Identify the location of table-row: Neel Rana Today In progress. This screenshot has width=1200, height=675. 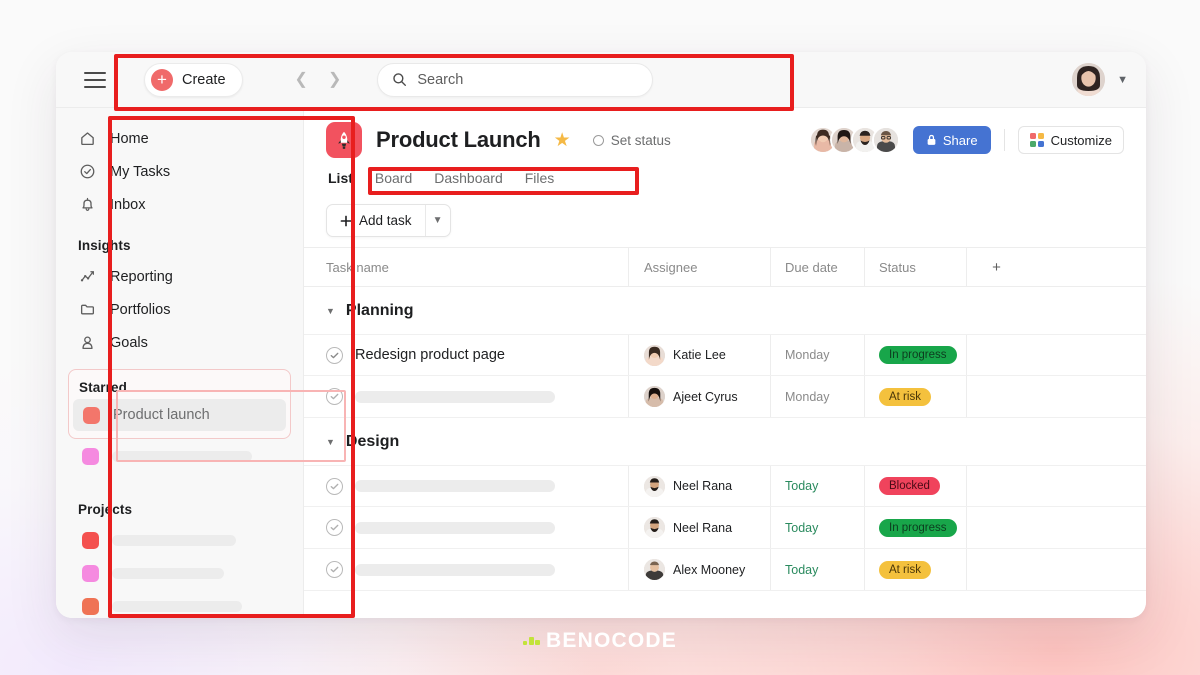
(725, 528).